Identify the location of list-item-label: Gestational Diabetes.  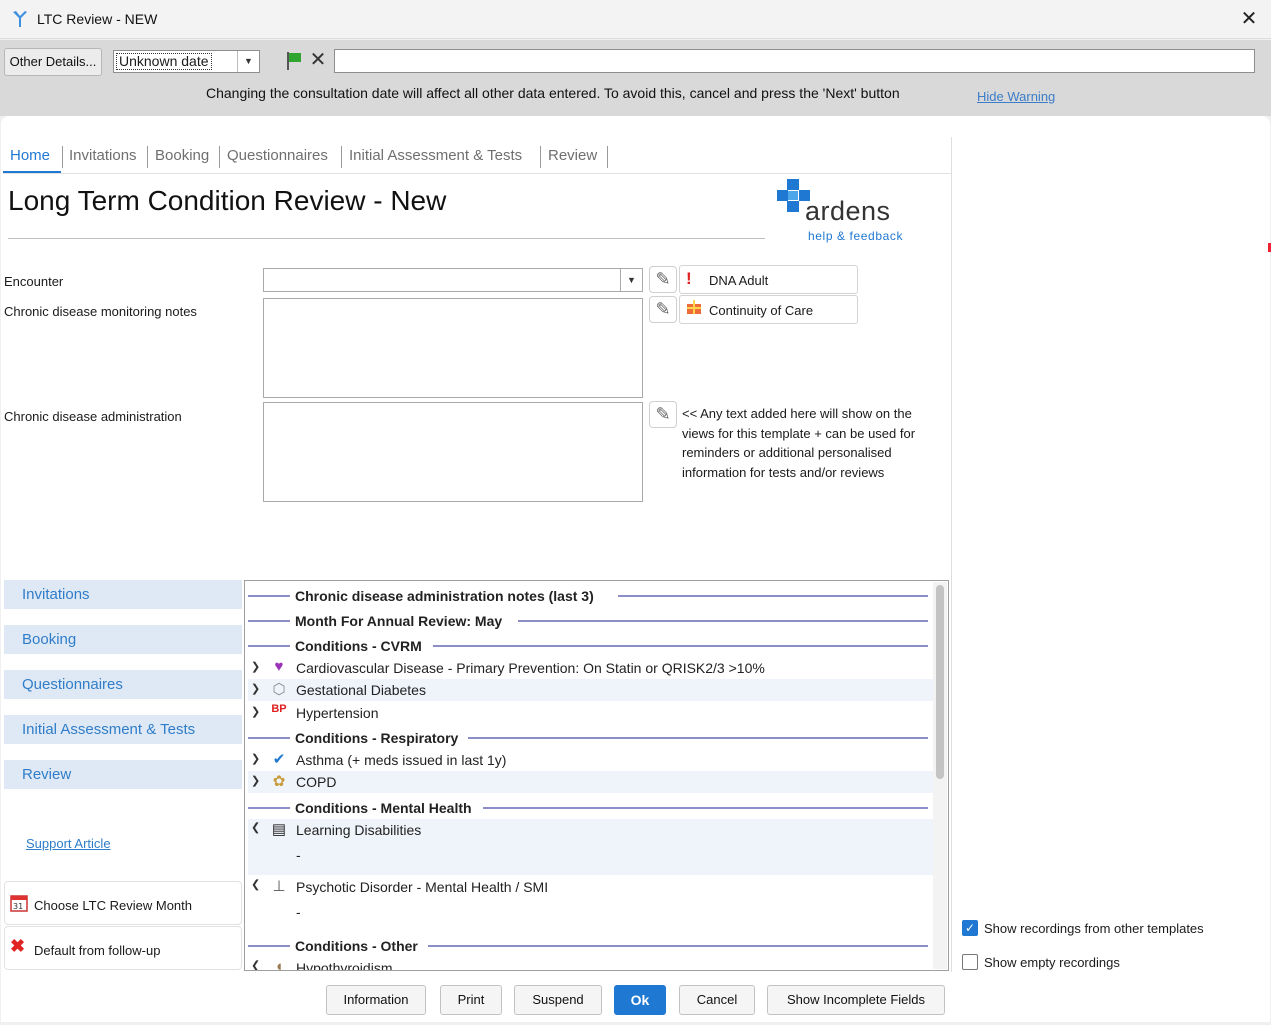
(361, 690).